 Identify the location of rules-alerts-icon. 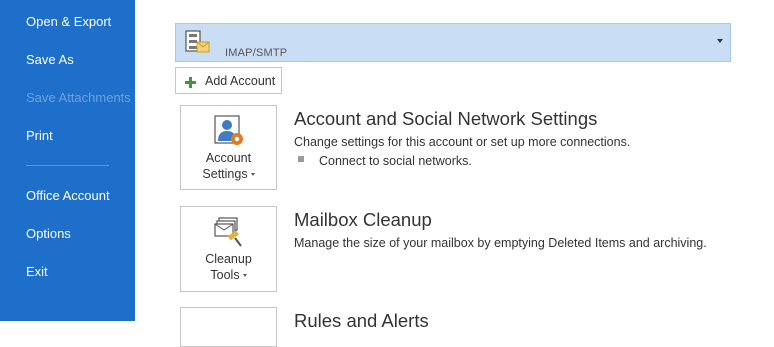
(229, 320).